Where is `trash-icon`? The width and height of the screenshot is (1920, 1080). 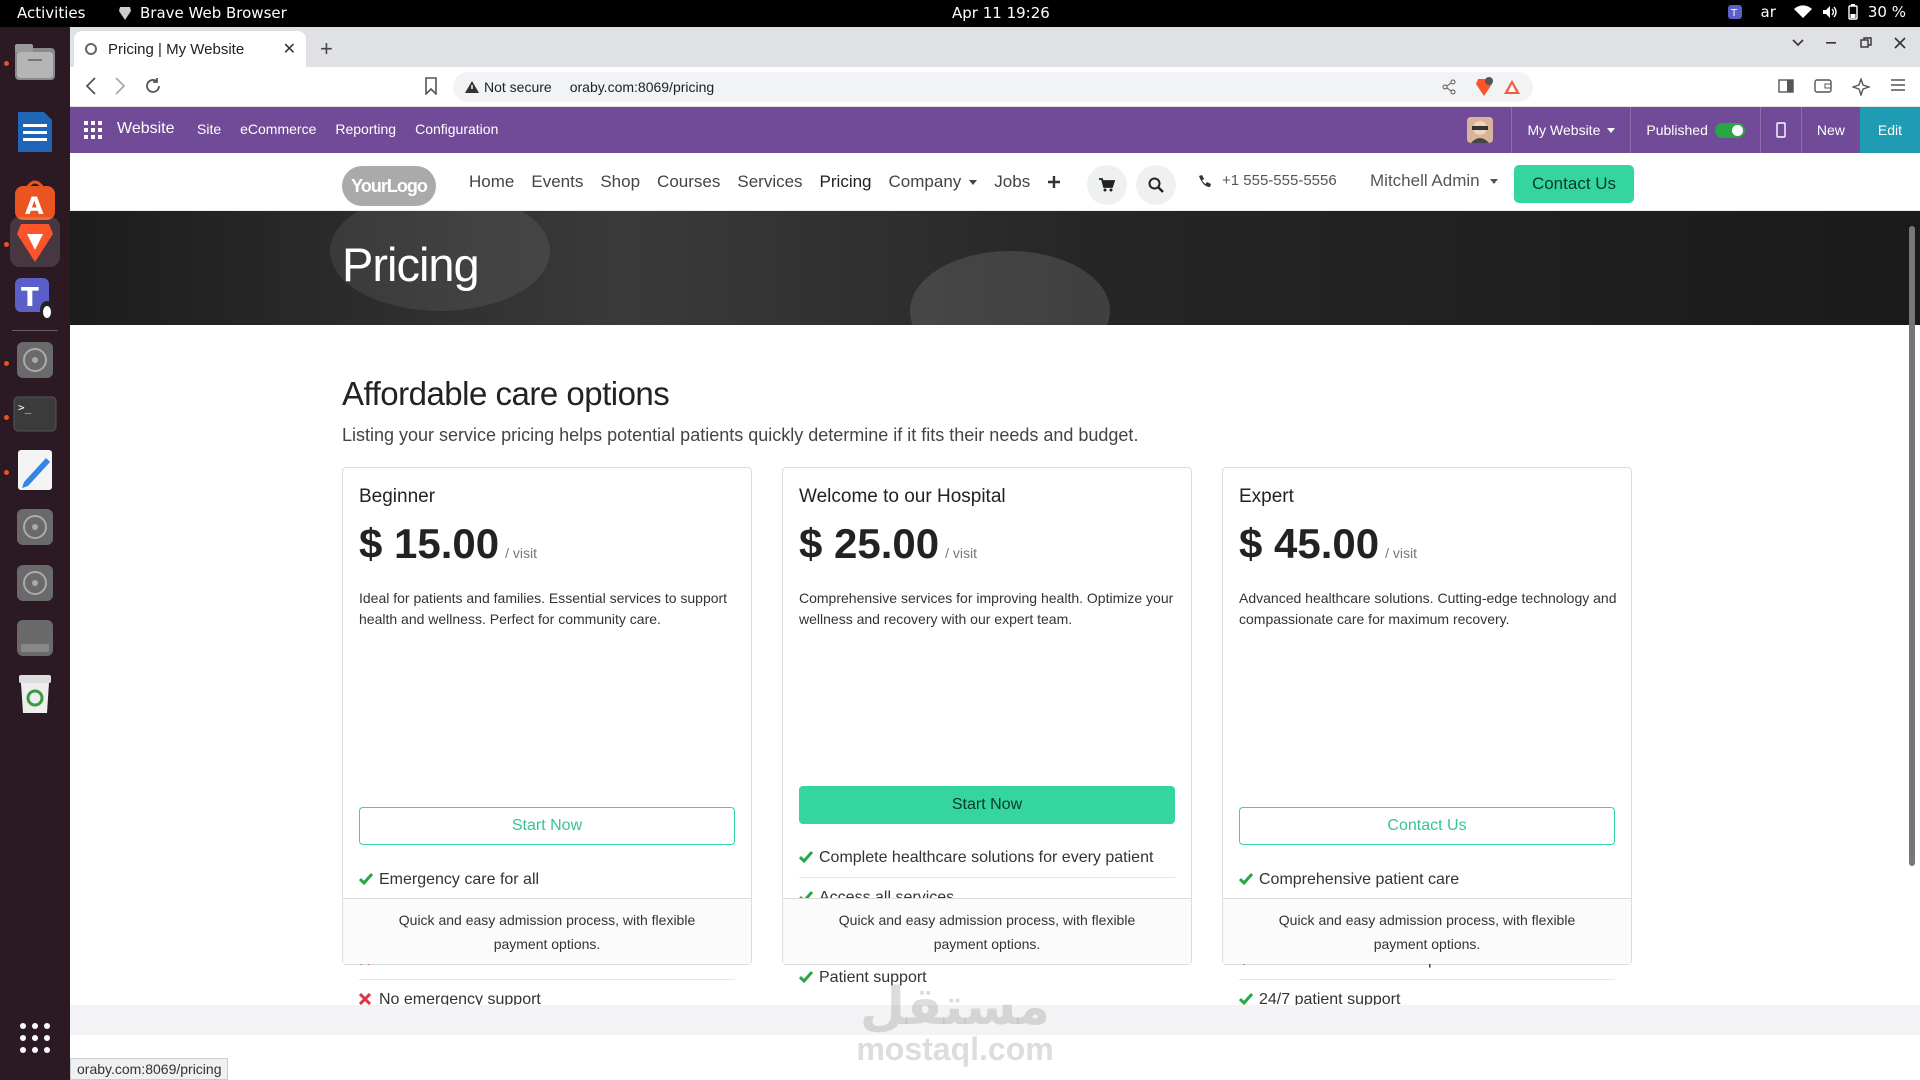
trash-icon is located at coordinates (35, 694).